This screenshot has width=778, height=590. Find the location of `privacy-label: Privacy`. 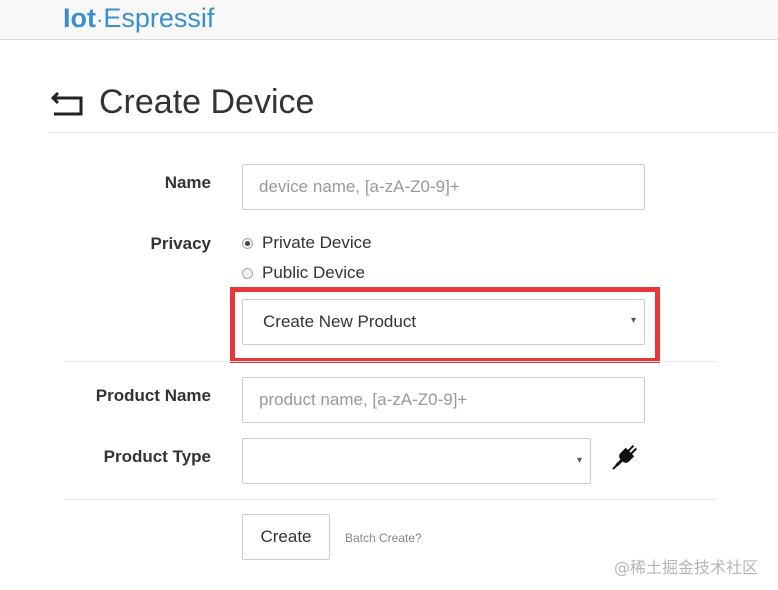

privacy-label: Privacy is located at coordinates (181, 243).